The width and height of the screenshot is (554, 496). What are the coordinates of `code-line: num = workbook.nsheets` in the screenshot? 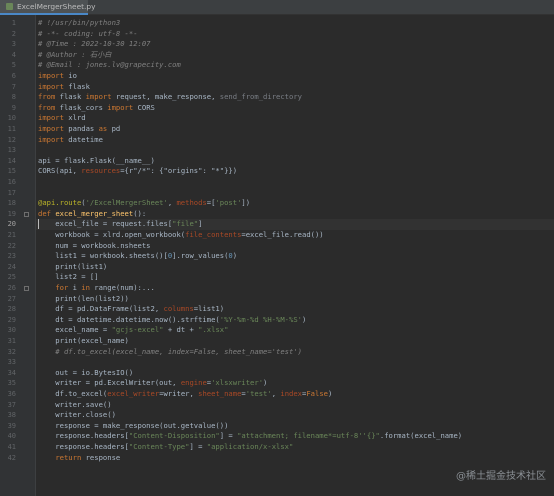 It's located at (94, 246).